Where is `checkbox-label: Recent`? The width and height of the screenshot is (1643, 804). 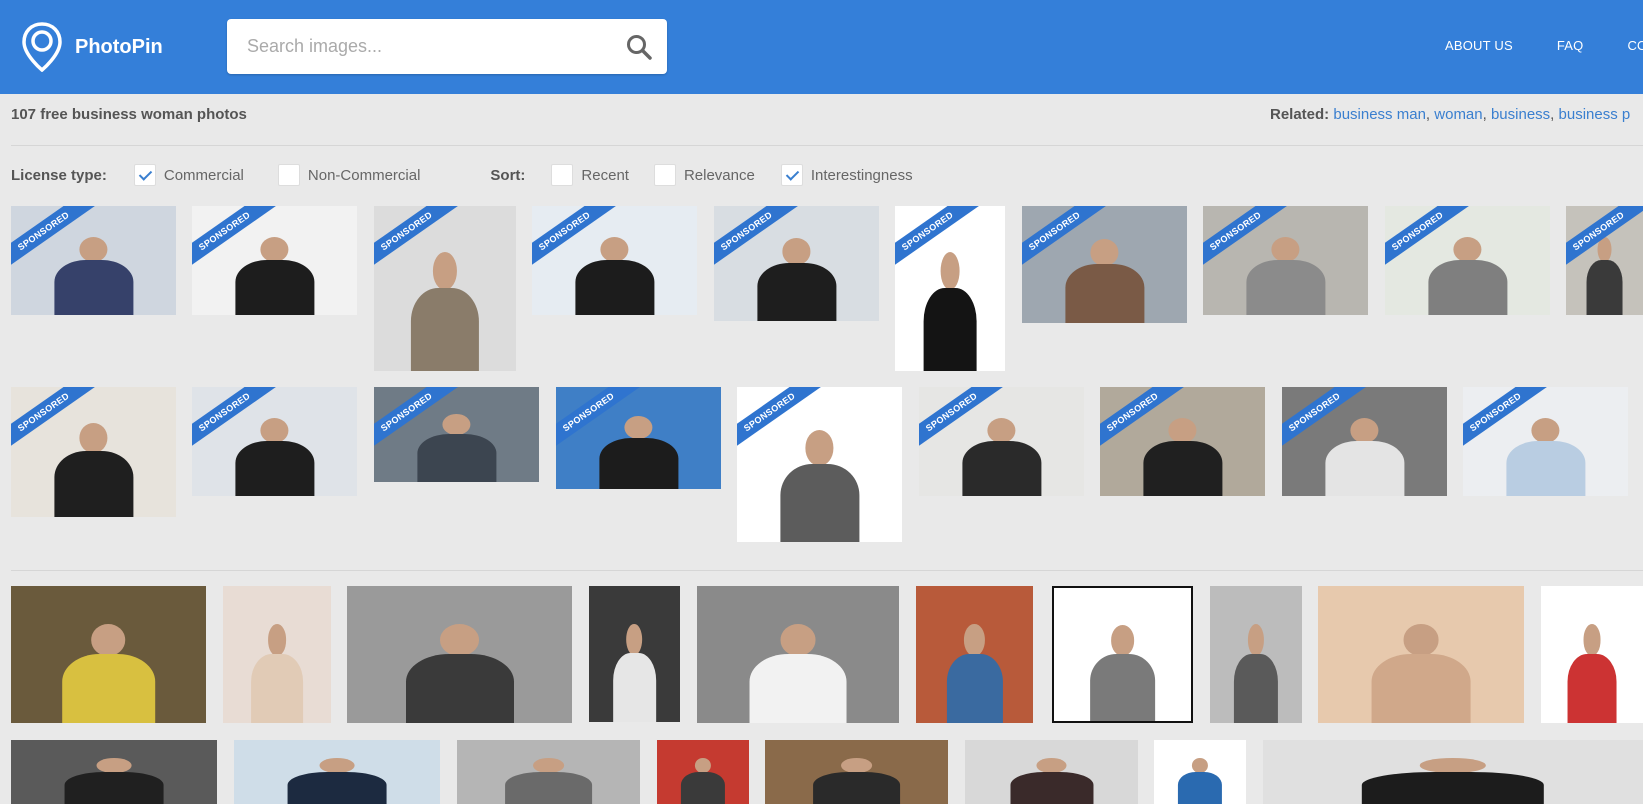 checkbox-label: Recent is located at coordinates (605, 175).